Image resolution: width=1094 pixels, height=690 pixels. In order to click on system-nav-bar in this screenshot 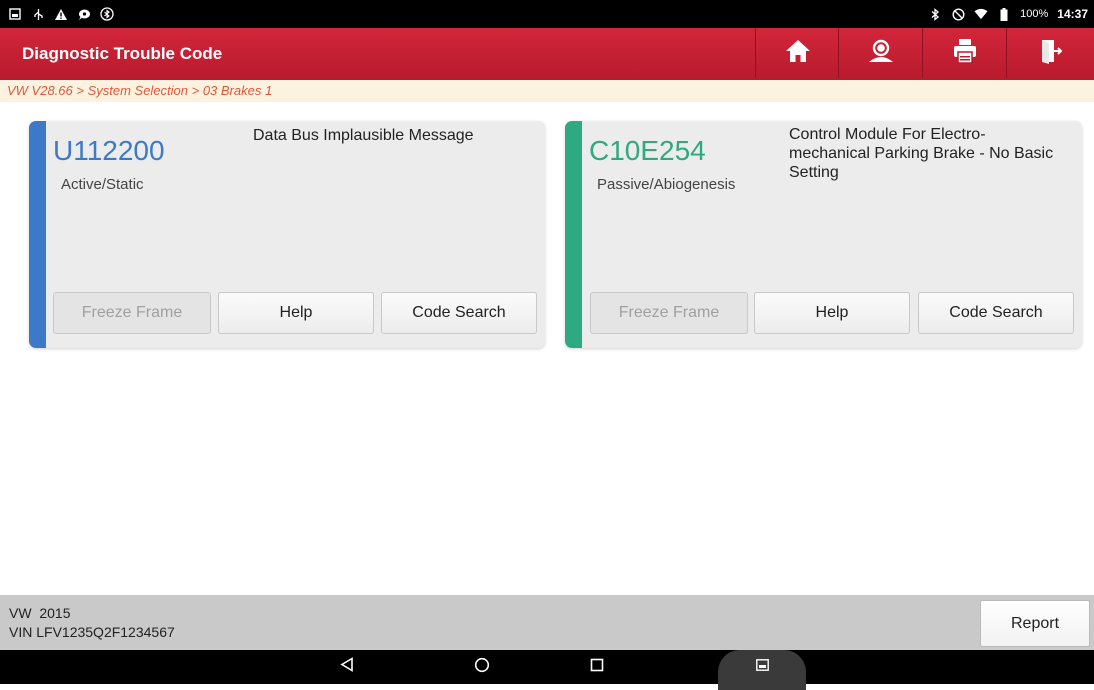, I will do `click(547, 670)`.